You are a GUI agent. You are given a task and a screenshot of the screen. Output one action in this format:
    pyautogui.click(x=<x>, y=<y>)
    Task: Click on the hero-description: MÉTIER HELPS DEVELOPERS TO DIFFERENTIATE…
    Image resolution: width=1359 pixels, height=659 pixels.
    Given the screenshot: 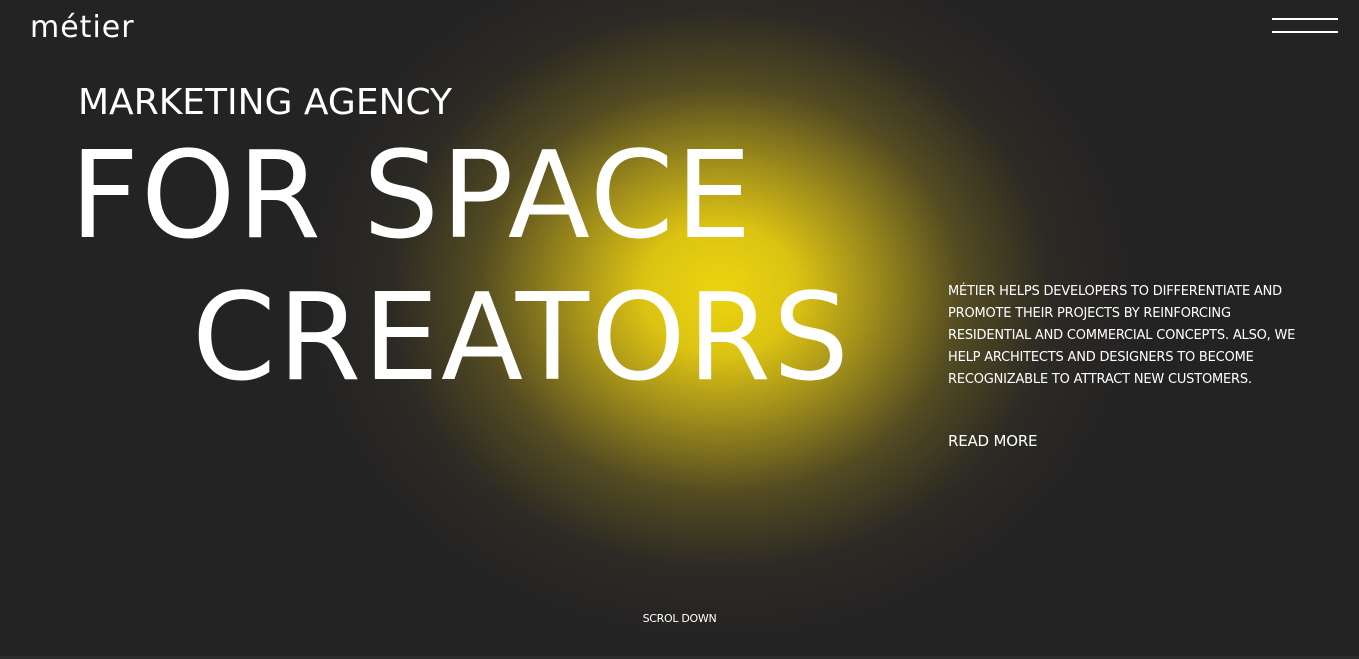 What is the action you would take?
    pyautogui.click(x=1122, y=335)
    